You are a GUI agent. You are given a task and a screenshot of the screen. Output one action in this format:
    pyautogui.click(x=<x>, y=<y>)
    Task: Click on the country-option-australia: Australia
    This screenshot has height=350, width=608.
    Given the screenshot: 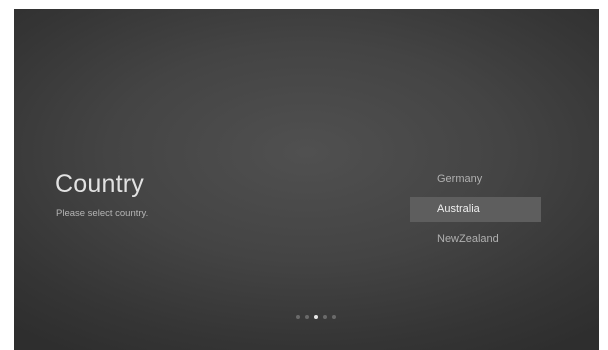 What is the action you would take?
    pyautogui.click(x=475, y=209)
    